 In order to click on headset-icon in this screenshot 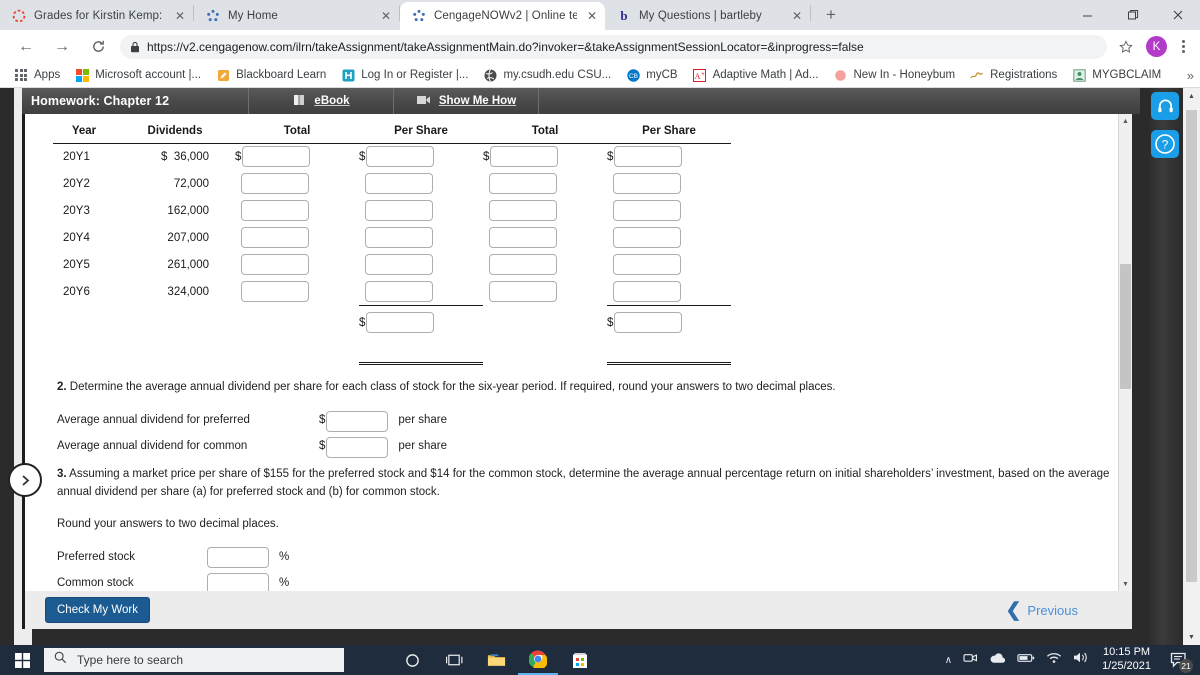, I will do `click(1165, 106)`.